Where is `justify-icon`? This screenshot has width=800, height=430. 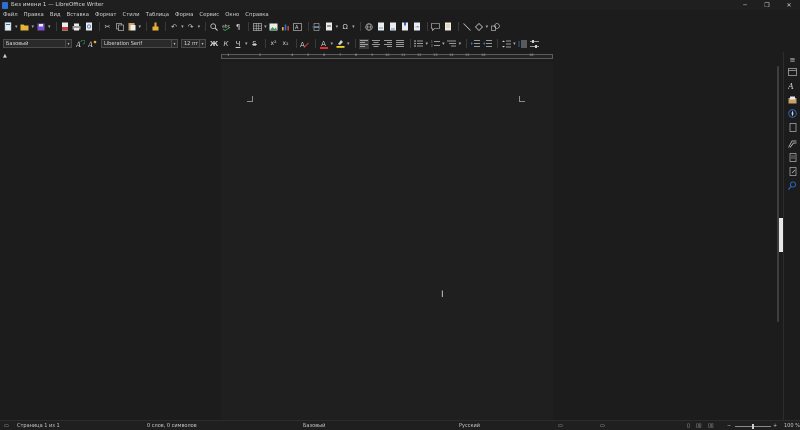
justify-icon is located at coordinates (400, 44).